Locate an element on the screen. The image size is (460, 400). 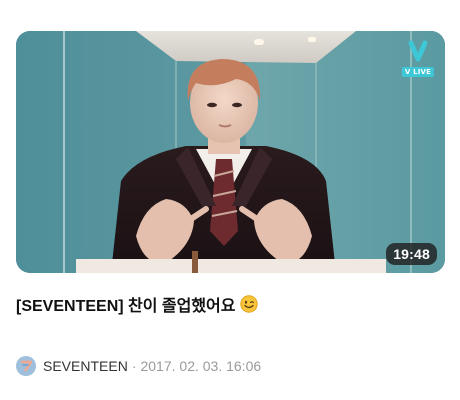
video-duration-badge: 19:48 is located at coordinates (411, 254).